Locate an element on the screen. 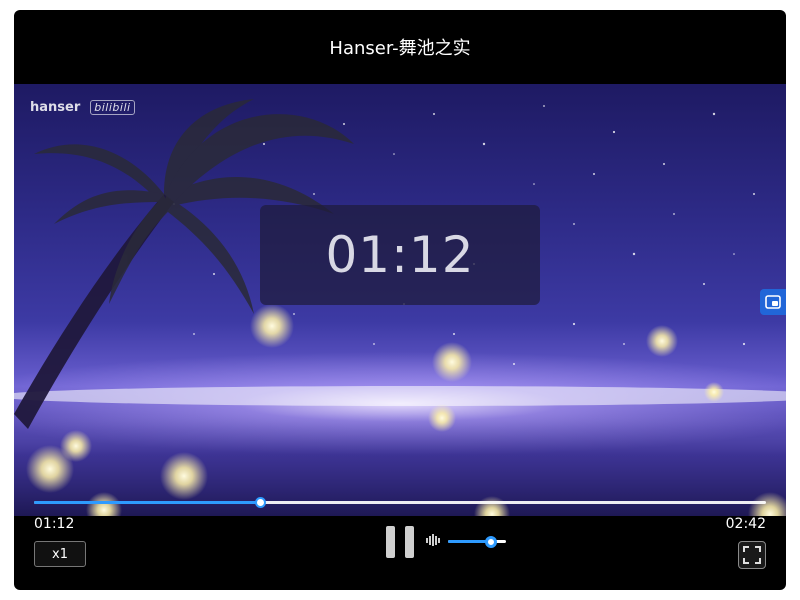 Image resolution: width=800 pixels, height=600 pixels. speed-label: x1 is located at coordinates (60, 554).